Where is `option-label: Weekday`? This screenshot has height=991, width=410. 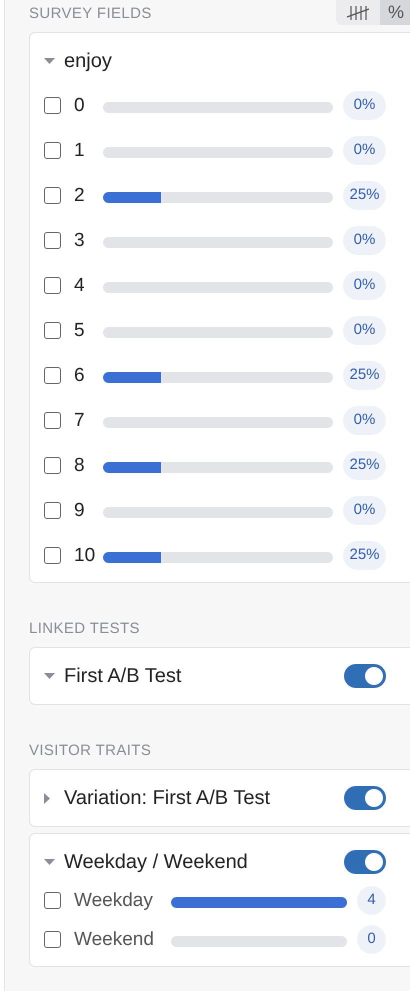 option-label: Weekday is located at coordinates (114, 900).